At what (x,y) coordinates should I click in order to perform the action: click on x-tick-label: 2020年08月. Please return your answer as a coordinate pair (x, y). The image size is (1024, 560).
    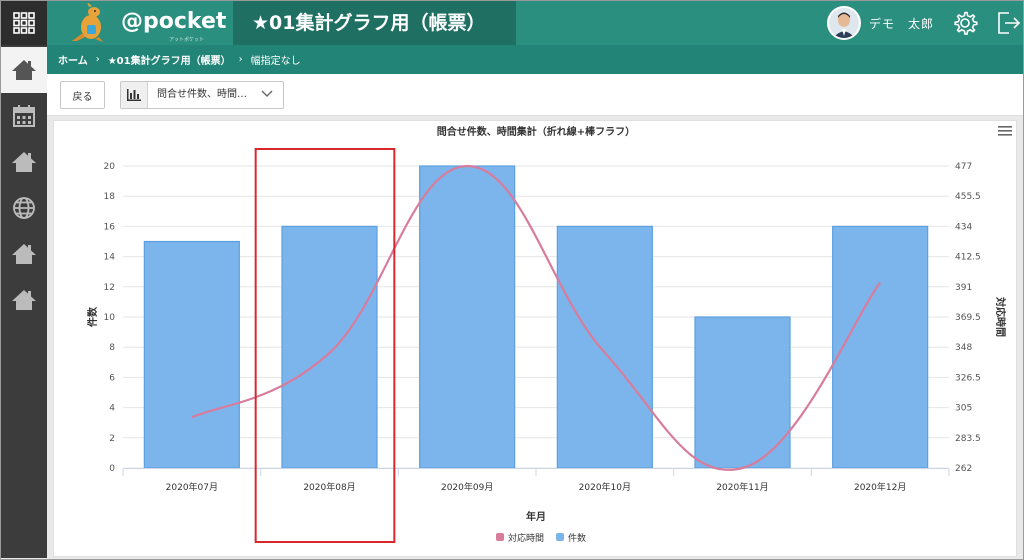
    Looking at the image, I should click on (329, 487).